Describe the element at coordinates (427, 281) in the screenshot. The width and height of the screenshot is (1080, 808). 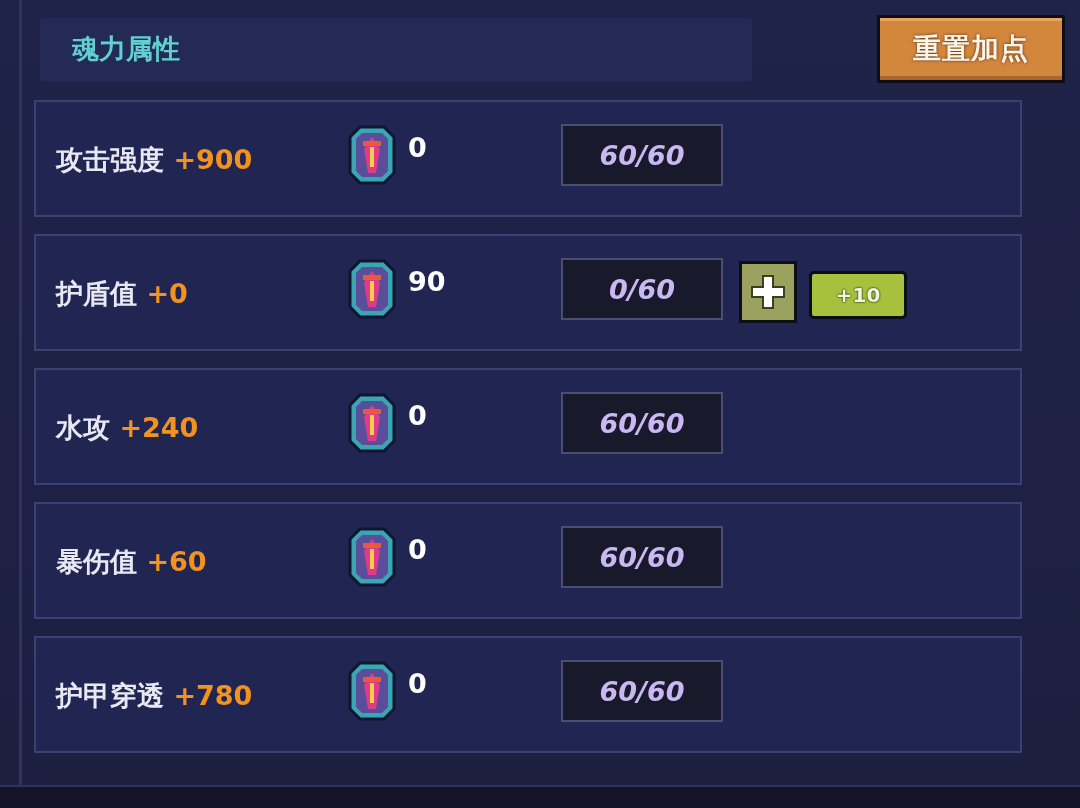
I see `cost-value: 90` at that location.